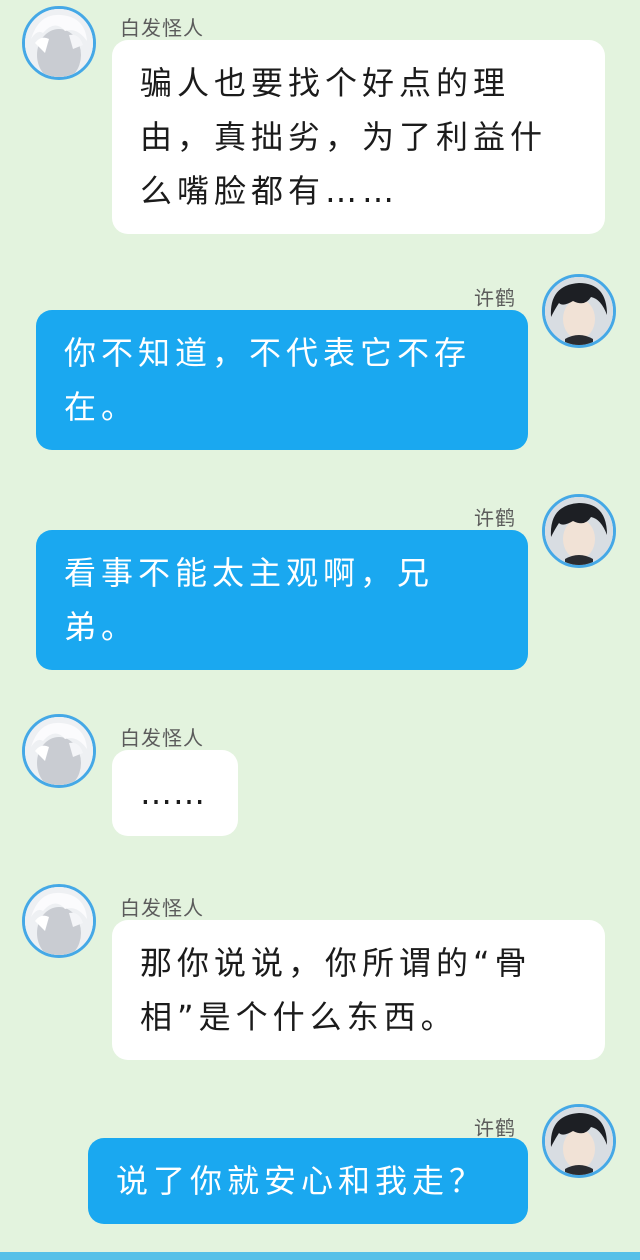  I want to click on message-bubble: 你不知道，不代表它不存在。, so click(282, 380).